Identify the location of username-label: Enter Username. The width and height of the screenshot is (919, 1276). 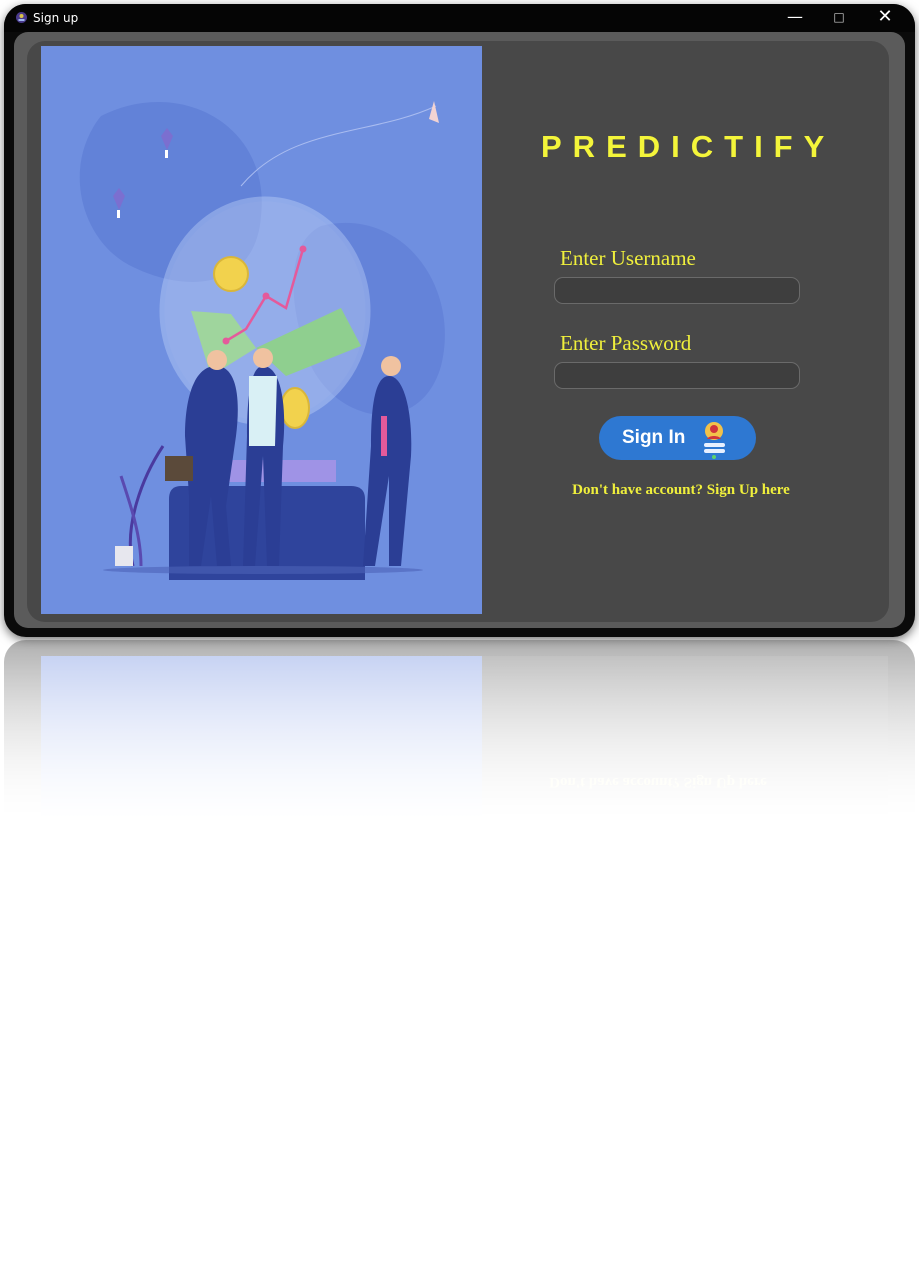
(628, 258).